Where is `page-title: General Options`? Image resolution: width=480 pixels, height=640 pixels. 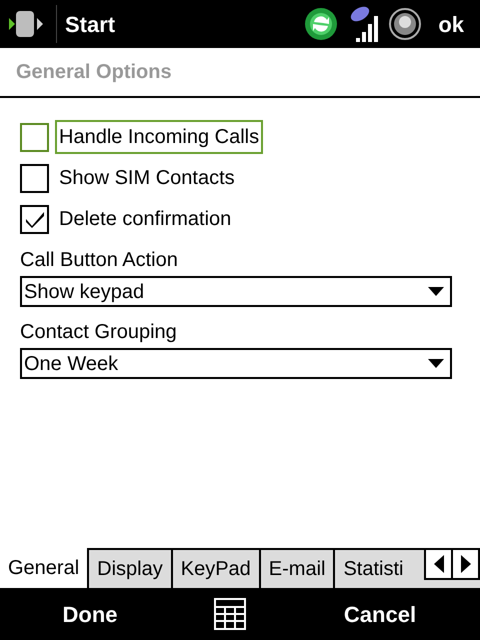 page-title: General Options is located at coordinates (94, 72).